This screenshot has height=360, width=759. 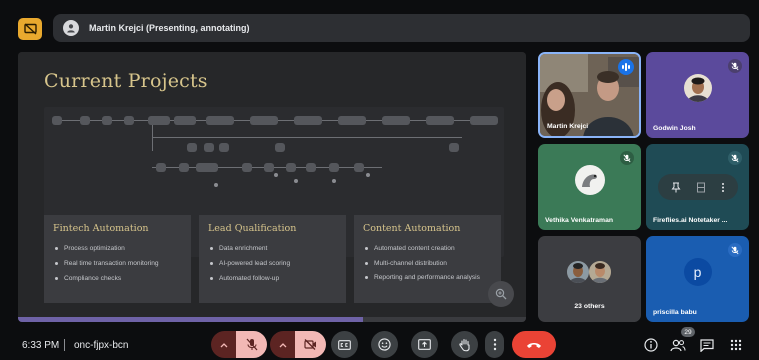 I want to click on participant-tile-godwin: Godwin Josh, so click(x=697, y=95).